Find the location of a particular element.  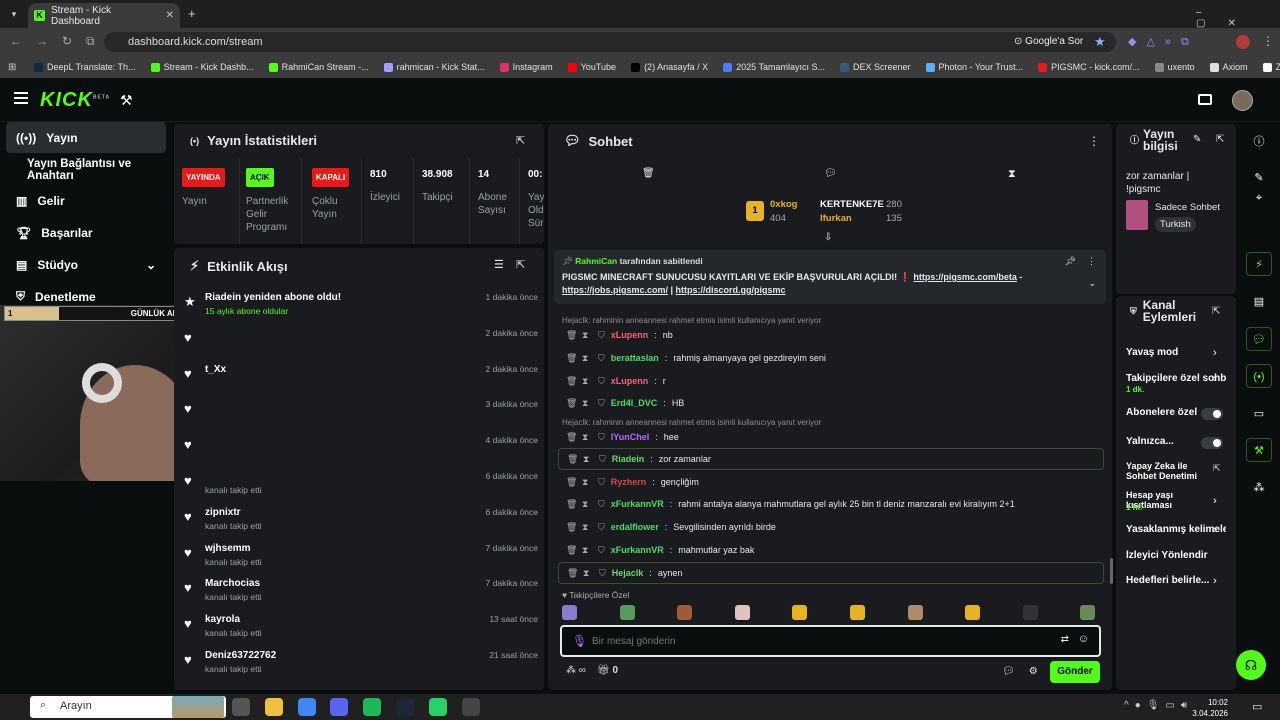

document-rail-icon: ▤ is located at coordinates (1259, 302).